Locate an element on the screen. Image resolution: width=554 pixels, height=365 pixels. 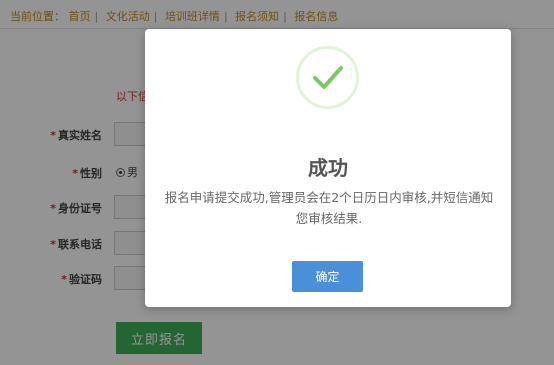
success-icon is located at coordinates (327, 77).